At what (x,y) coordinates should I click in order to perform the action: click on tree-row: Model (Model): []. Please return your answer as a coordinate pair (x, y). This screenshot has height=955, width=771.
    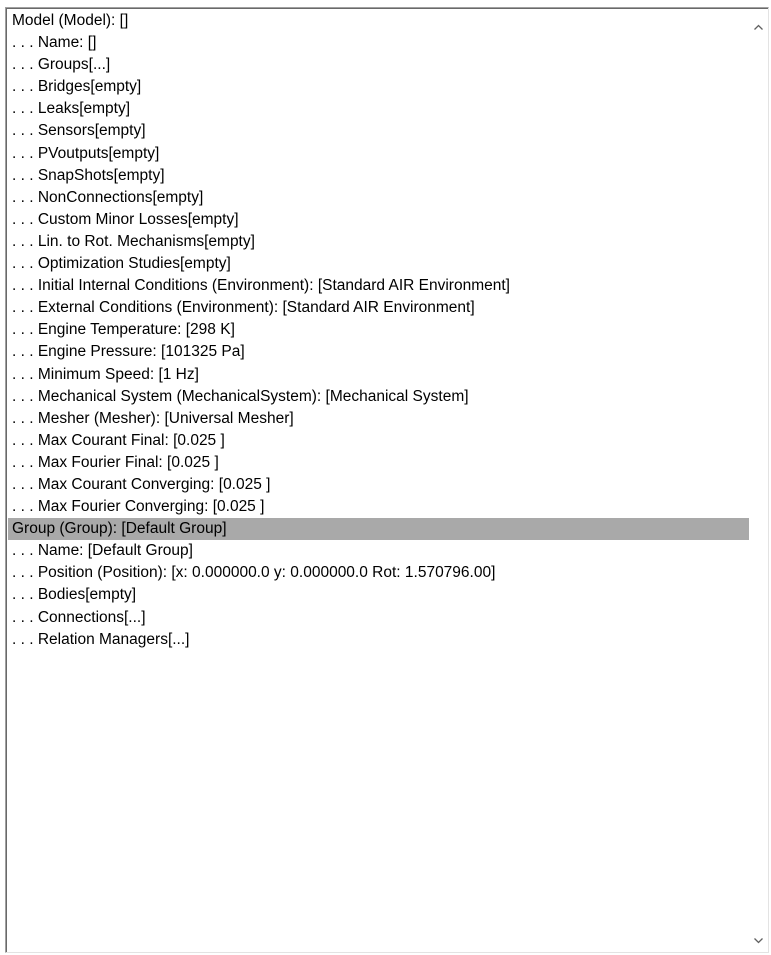
    Looking at the image, I should click on (378, 21).